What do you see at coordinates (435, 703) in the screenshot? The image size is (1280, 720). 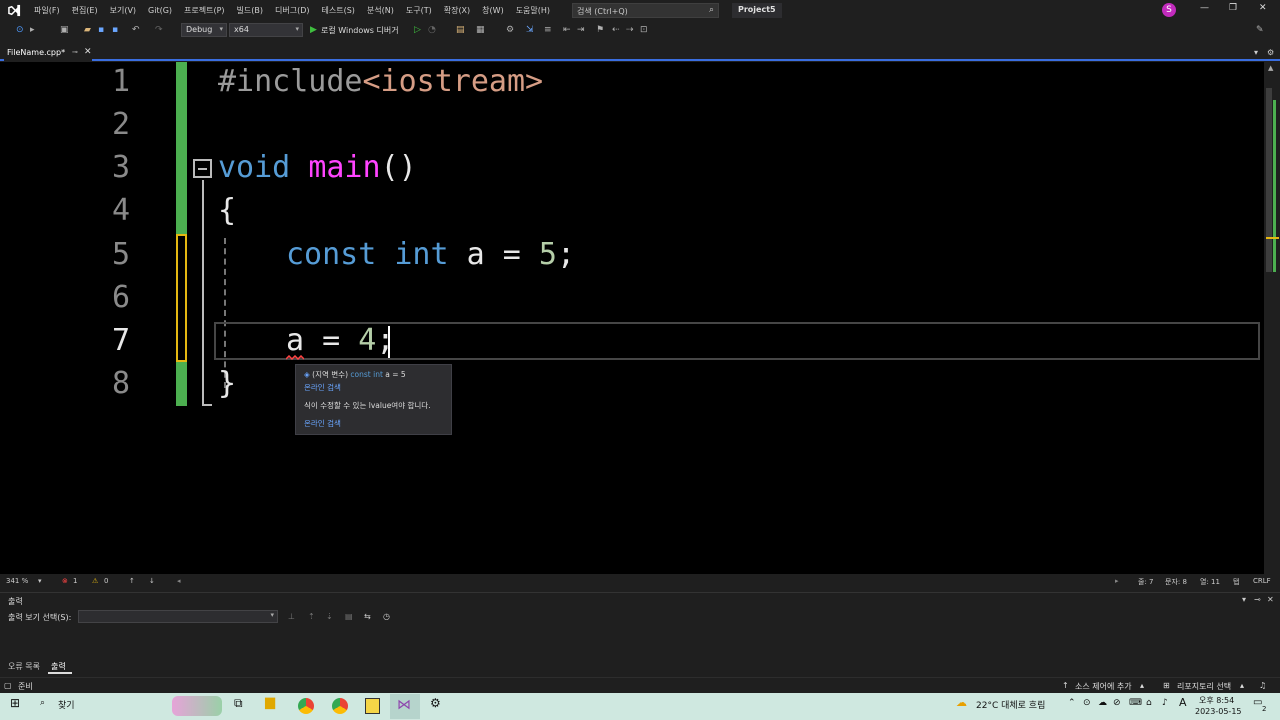 I see `settings-gear-icon: ⚙` at bounding box center [435, 703].